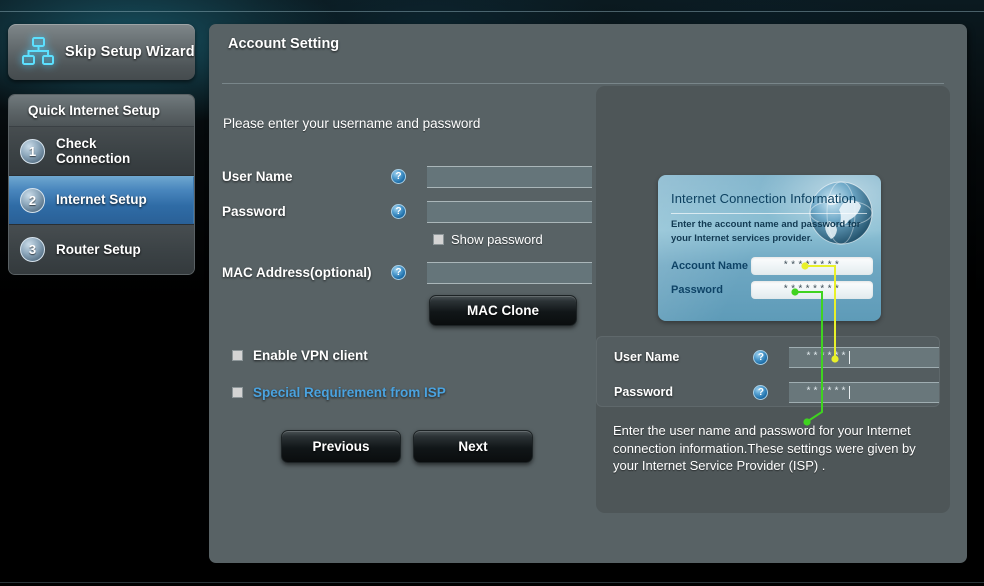 This screenshot has width=984, height=586. I want to click on skip-setup-wizard-button: Skip Setup Wizard, so click(101, 52).